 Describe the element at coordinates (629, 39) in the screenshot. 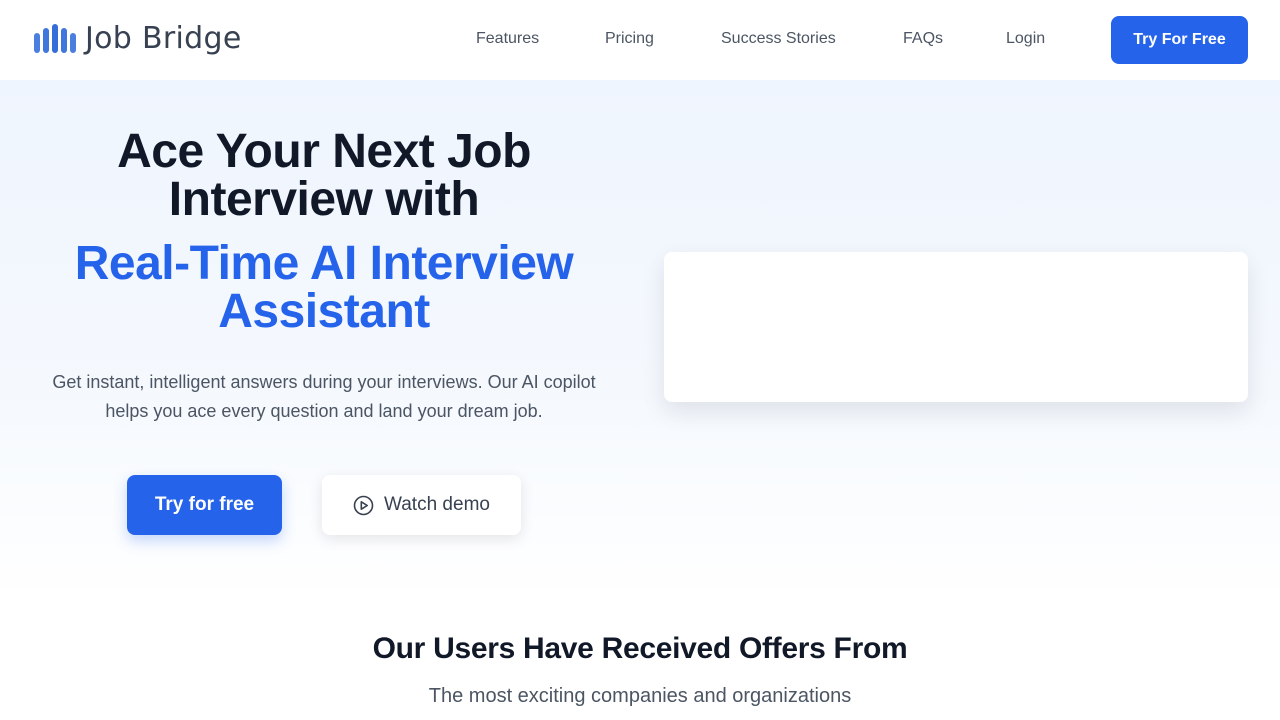

I see `nav-link-pricing: Pricing` at that location.